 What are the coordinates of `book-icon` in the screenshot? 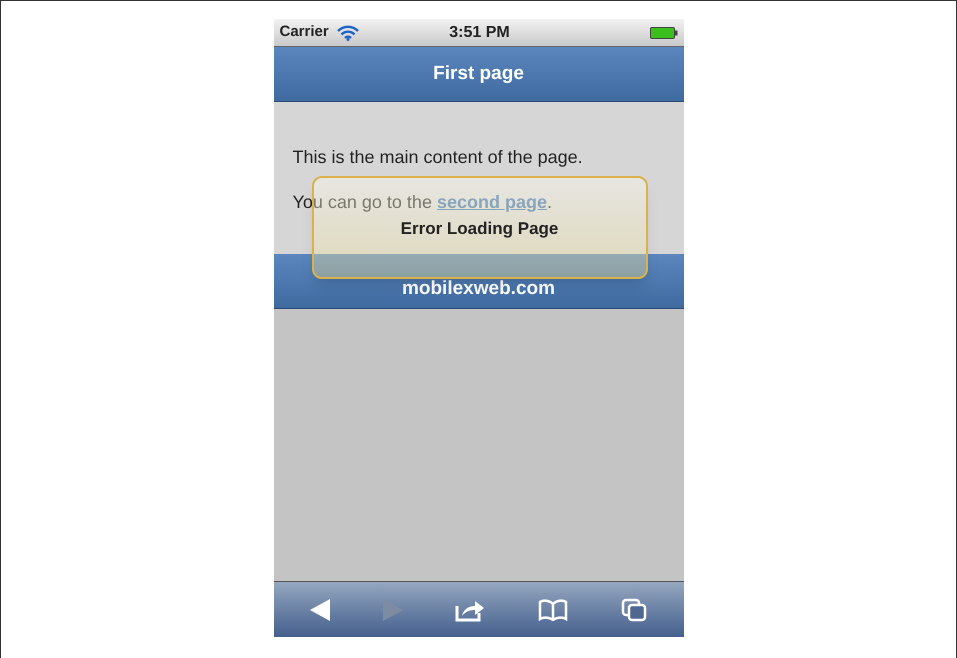 It's located at (553, 609).